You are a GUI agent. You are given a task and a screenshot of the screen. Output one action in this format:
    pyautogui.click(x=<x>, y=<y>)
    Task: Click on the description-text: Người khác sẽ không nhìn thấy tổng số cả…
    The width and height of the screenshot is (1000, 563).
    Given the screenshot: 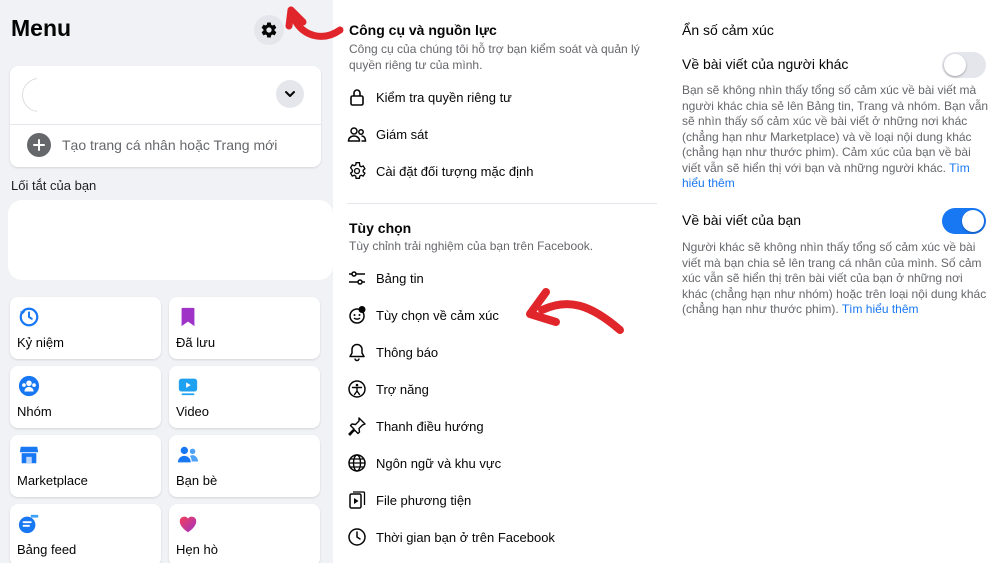 What is the action you would take?
    pyautogui.click(x=834, y=278)
    